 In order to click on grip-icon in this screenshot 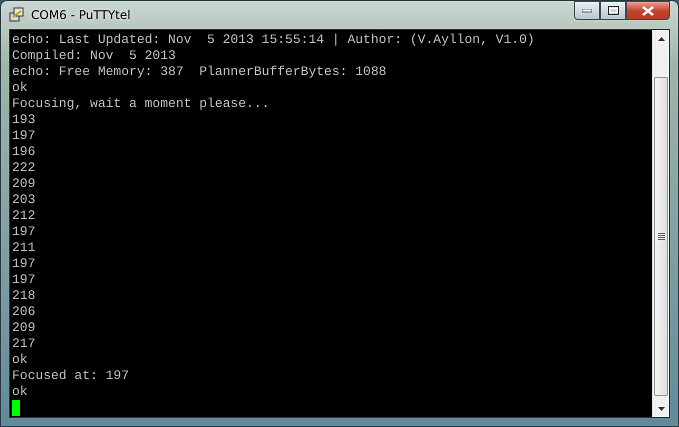, I will do `click(661, 236)`.